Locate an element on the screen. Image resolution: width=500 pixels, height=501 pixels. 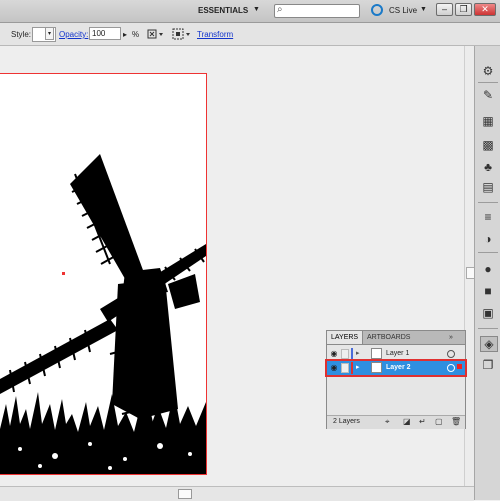
style-dropdown-icon: ▾ is located at coordinates (49, 33).